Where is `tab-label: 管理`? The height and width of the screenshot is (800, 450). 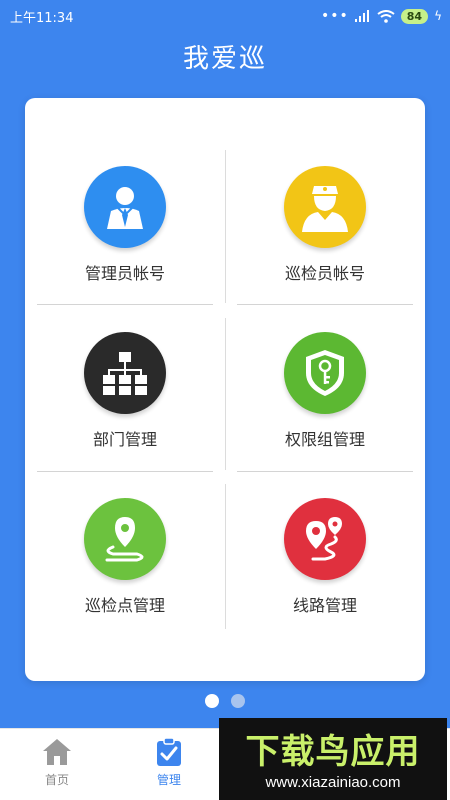
tab-label: 管理 is located at coordinates (168, 780).